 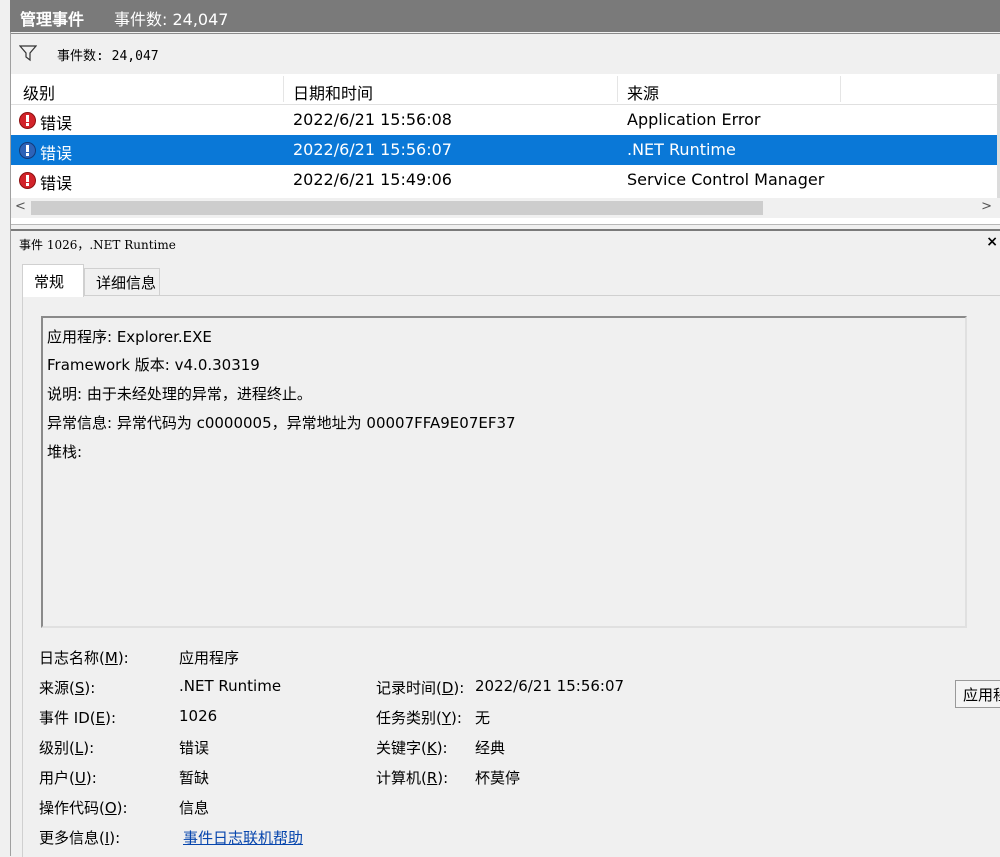 What do you see at coordinates (726, 179) in the screenshot?
I see `row-source: Service Control Manager` at bounding box center [726, 179].